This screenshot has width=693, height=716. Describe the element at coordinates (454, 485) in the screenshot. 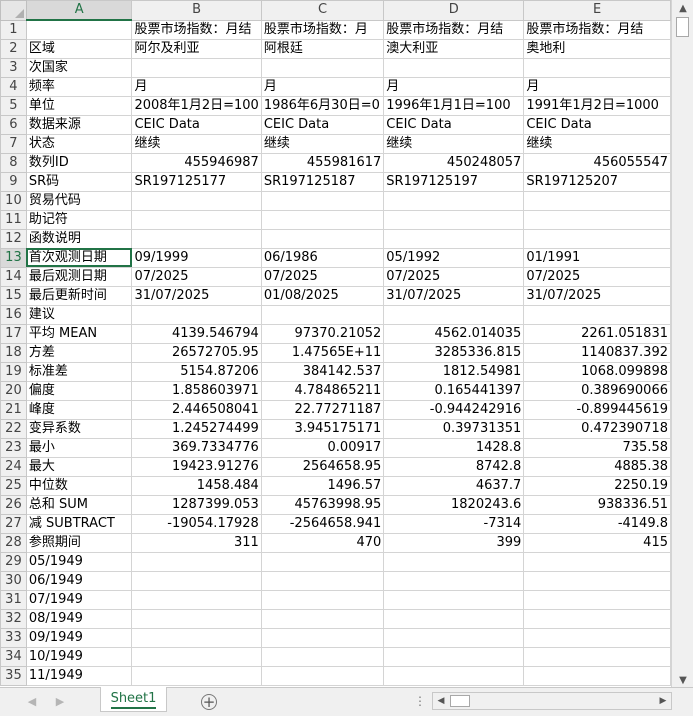

I see `cell-d25: 4637.7` at that location.